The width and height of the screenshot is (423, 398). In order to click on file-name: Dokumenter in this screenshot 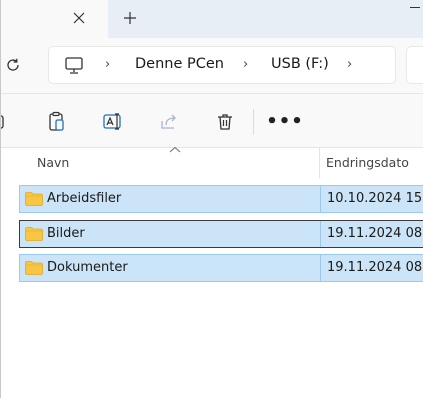, I will do `click(87, 267)`.